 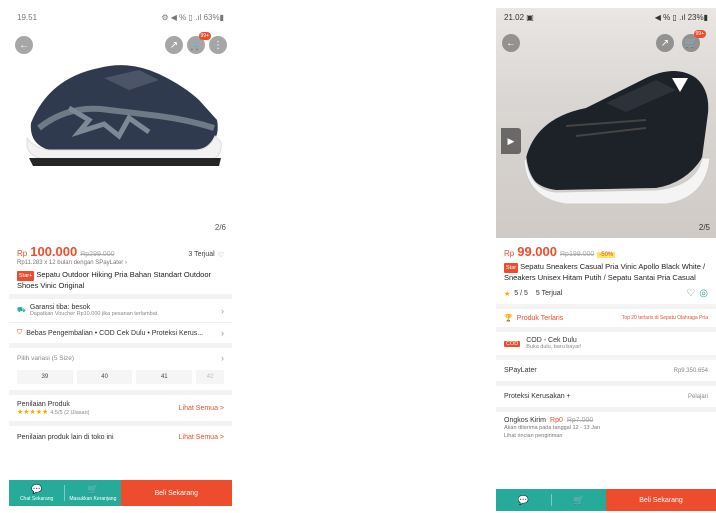 I want to click on see-all-other-link: Lihat Semua >, so click(x=201, y=437).